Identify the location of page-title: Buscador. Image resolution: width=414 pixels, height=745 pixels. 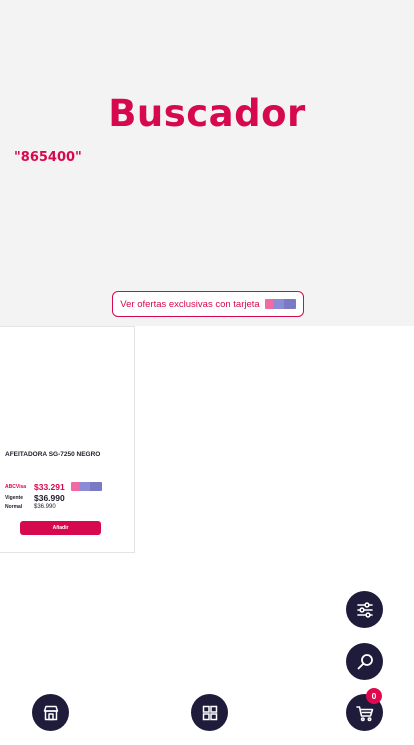
(207, 113).